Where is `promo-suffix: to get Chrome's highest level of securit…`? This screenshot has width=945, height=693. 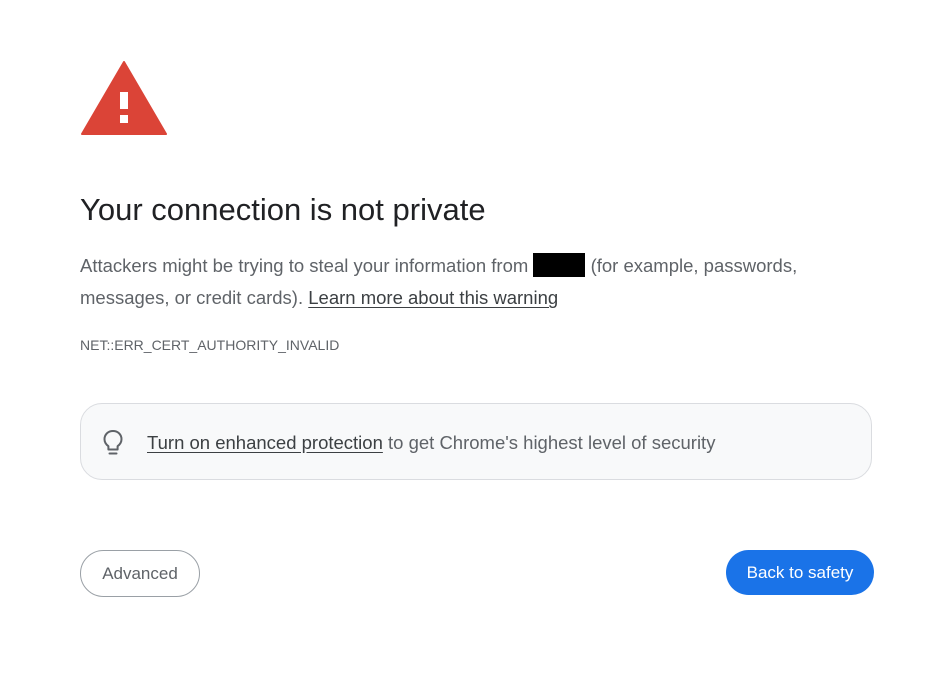 promo-suffix: to get Chrome's highest level of securit… is located at coordinates (552, 442).